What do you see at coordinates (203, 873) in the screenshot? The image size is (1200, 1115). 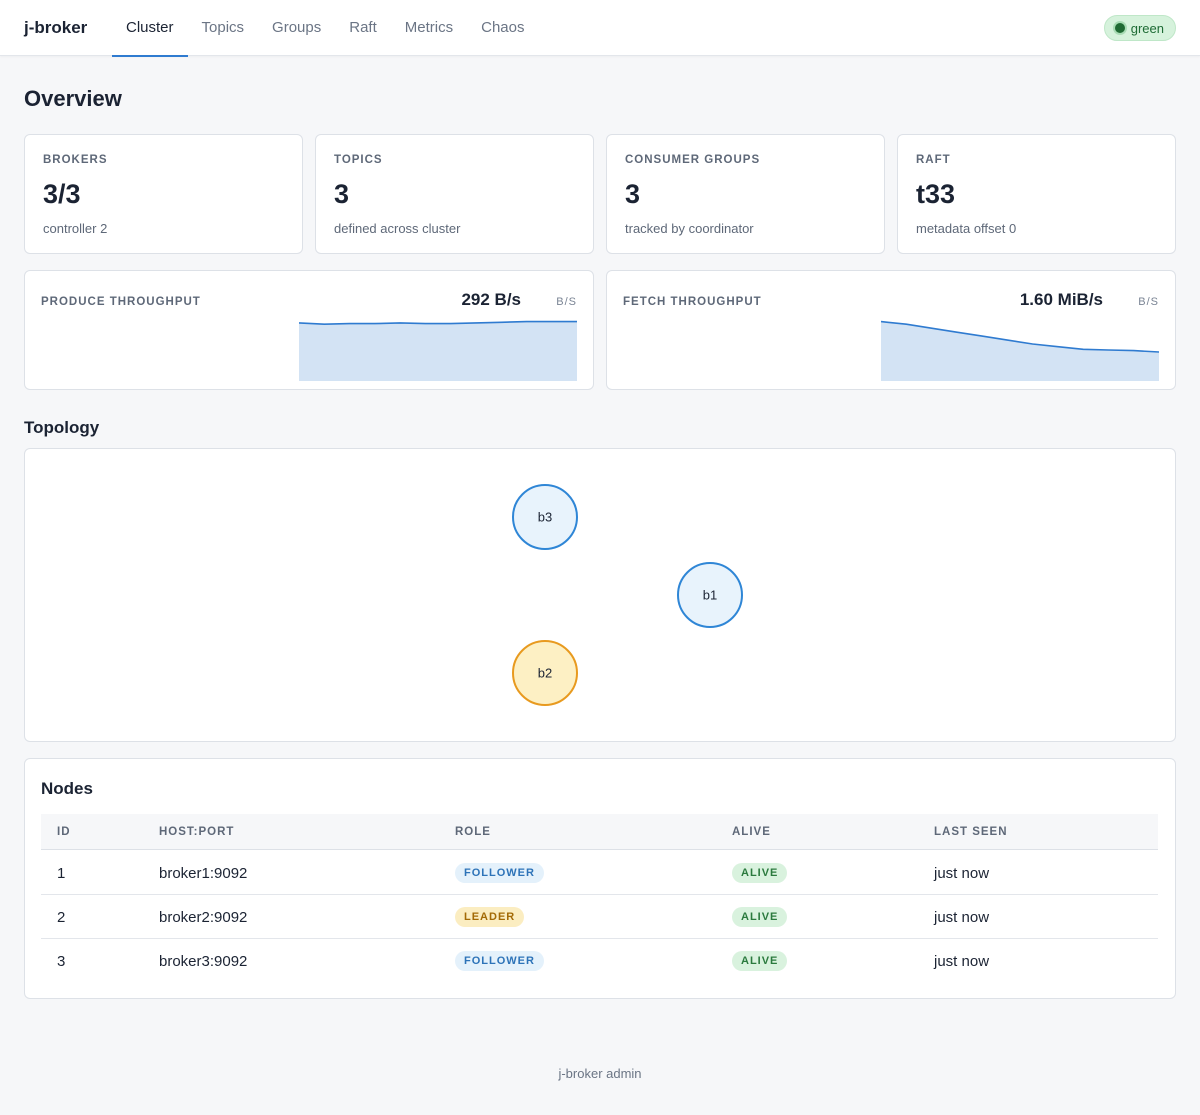 I see `node-host: broker1:9092` at bounding box center [203, 873].